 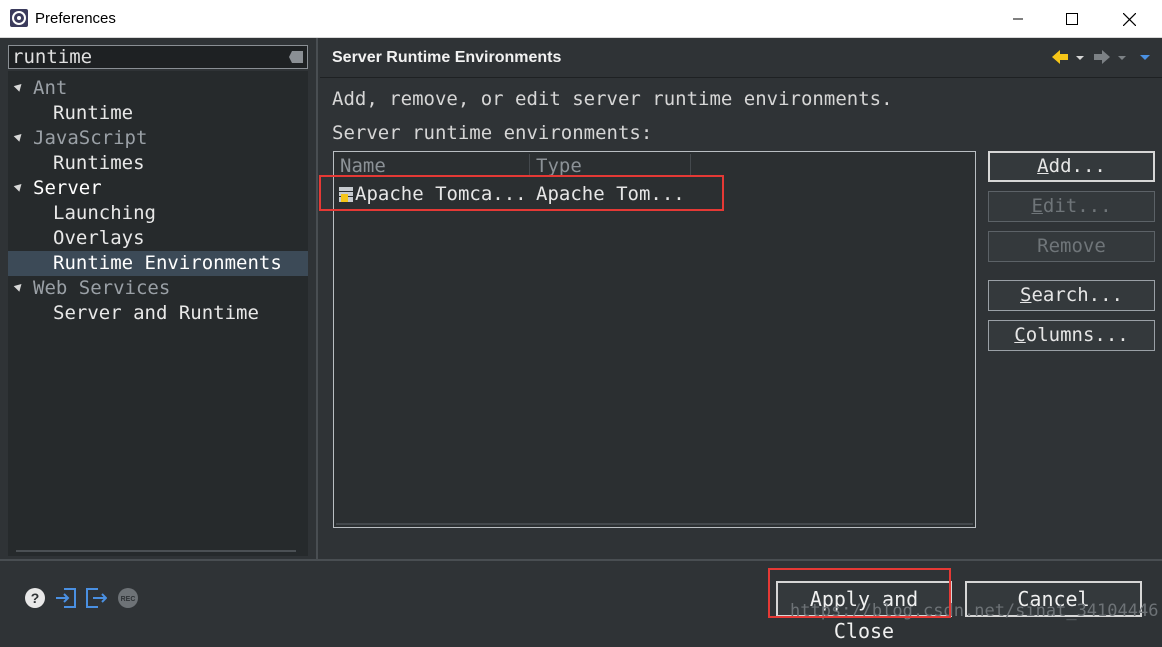 What do you see at coordinates (158, 213) in the screenshot?
I see `tree-item-server-launching: Launching` at bounding box center [158, 213].